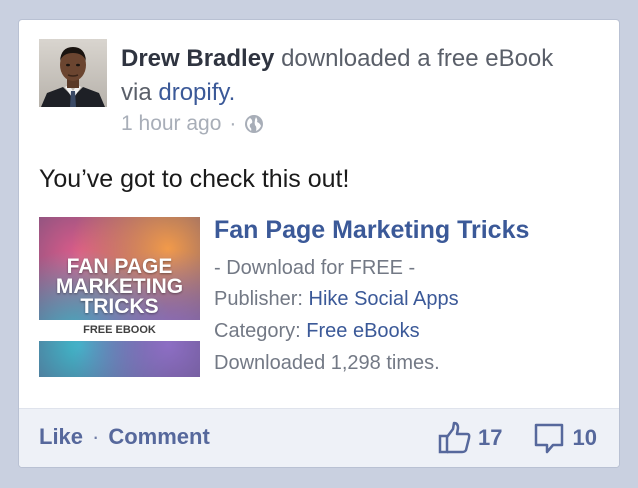 The width and height of the screenshot is (638, 488). I want to click on publisher-row: Publisher: Hike Social Apps, so click(336, 299).